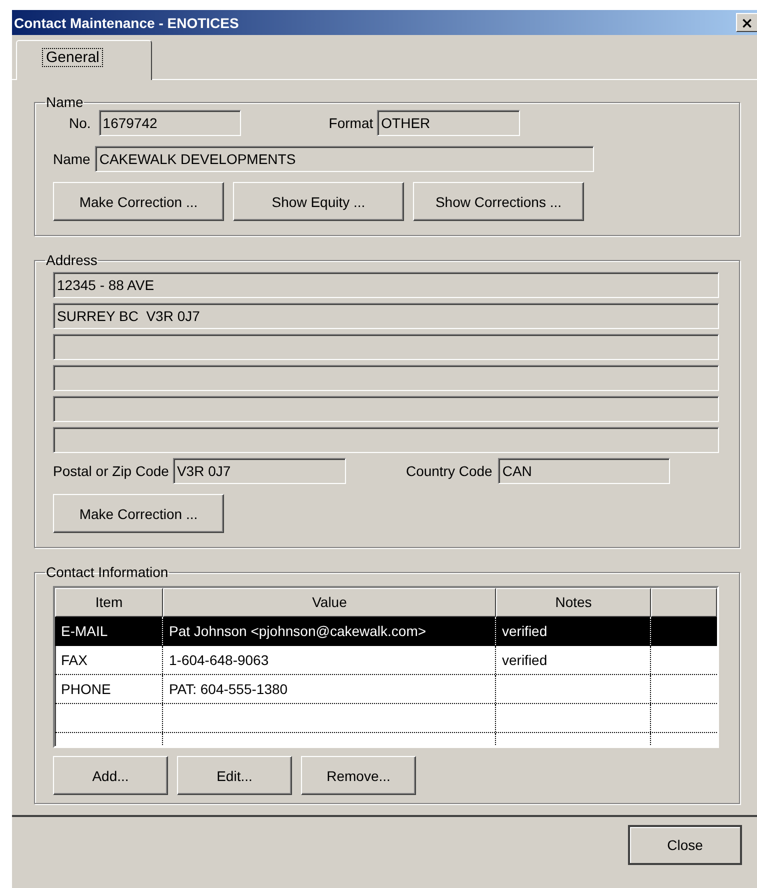  Describe the element at coordinates (80, 123) in the screenshot. I see `field-label: No.` at that location.